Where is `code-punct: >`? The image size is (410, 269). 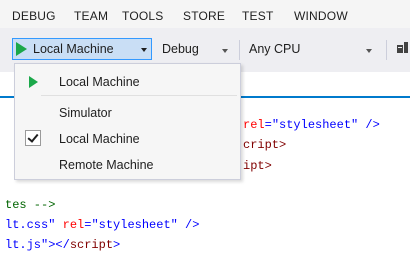
code-punct: > is located at coordinates (117, 245).